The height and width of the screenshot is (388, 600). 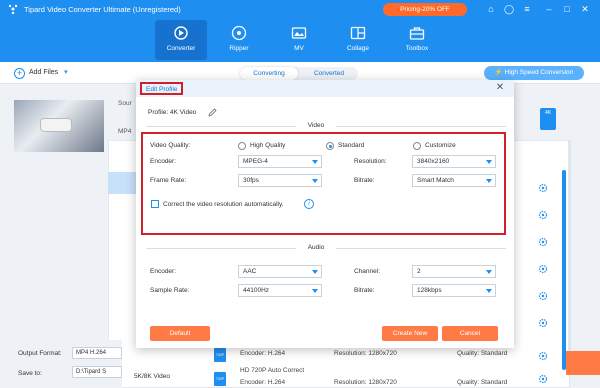 What do you see at coordinates (97, 353) in the screenshot?
I see `output-format-select: MP4 H.264` at bounding box center [97, 353].